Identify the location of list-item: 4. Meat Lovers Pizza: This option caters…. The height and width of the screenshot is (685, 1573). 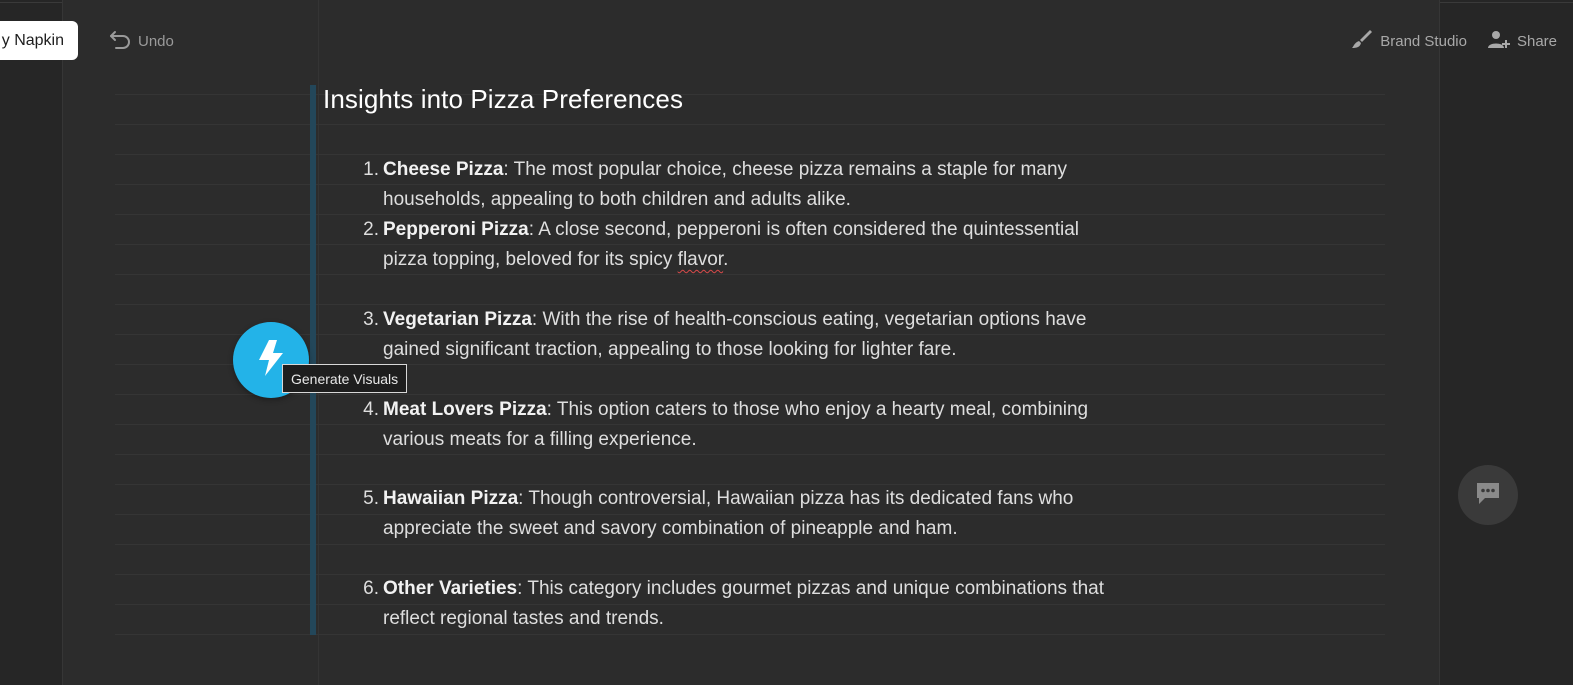
(773, 425).